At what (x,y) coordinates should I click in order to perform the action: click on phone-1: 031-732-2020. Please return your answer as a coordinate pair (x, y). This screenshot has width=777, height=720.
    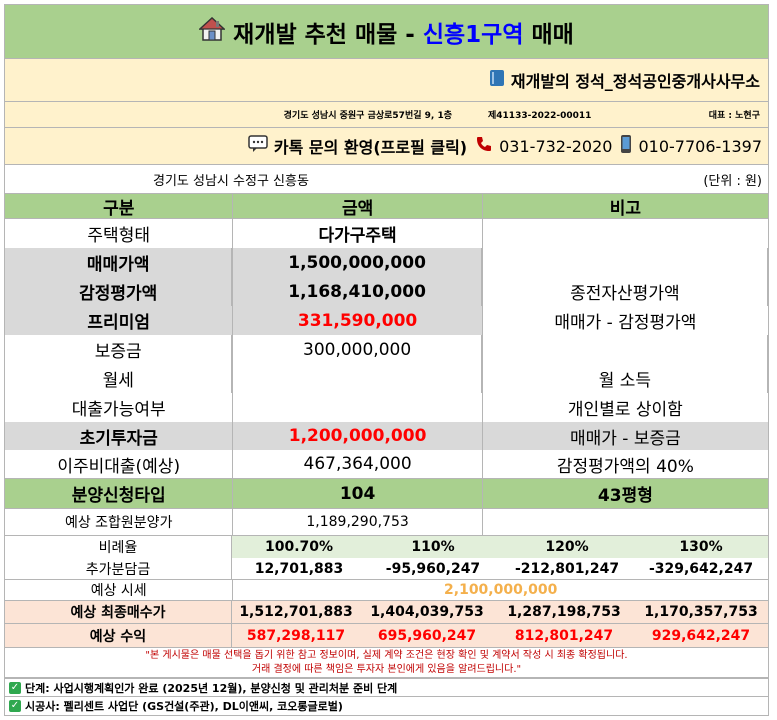
    Looking at the image, I should click on (555, 146).